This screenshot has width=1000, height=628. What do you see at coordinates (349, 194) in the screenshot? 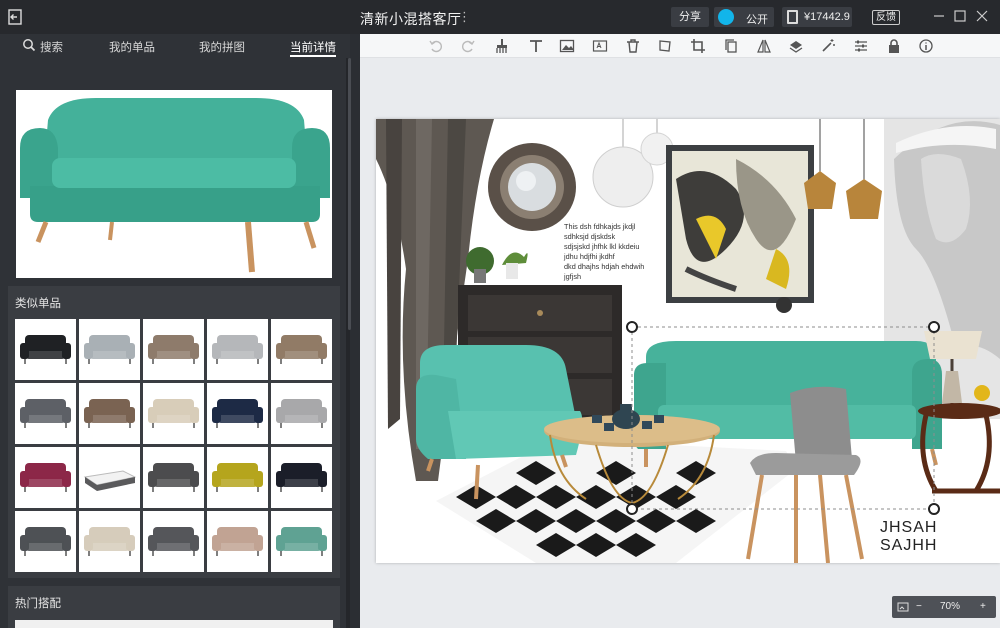
I see `scrollbar-thumb` at bounding box center [349, 194].